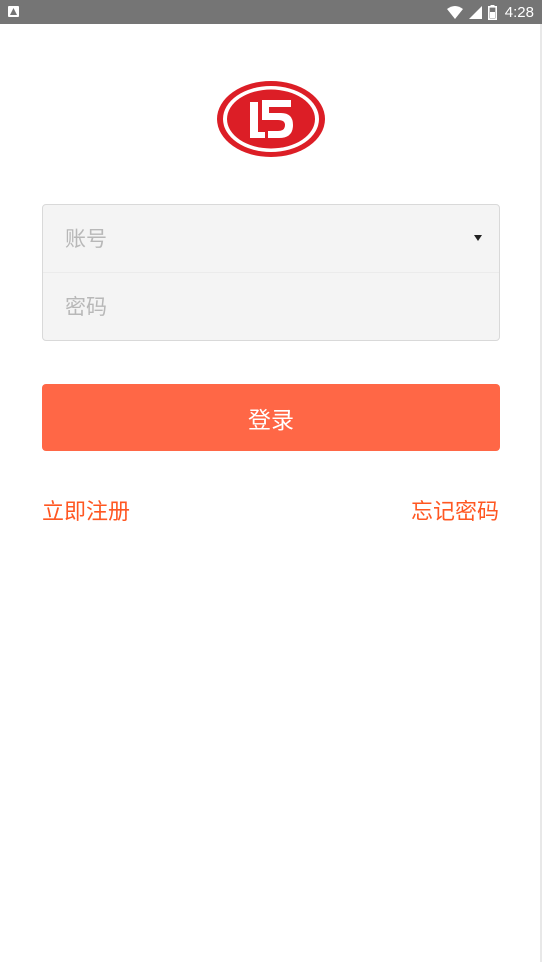 This screenshot has height=962, width=542. I want to click on password-field-row, so click(271, 306).